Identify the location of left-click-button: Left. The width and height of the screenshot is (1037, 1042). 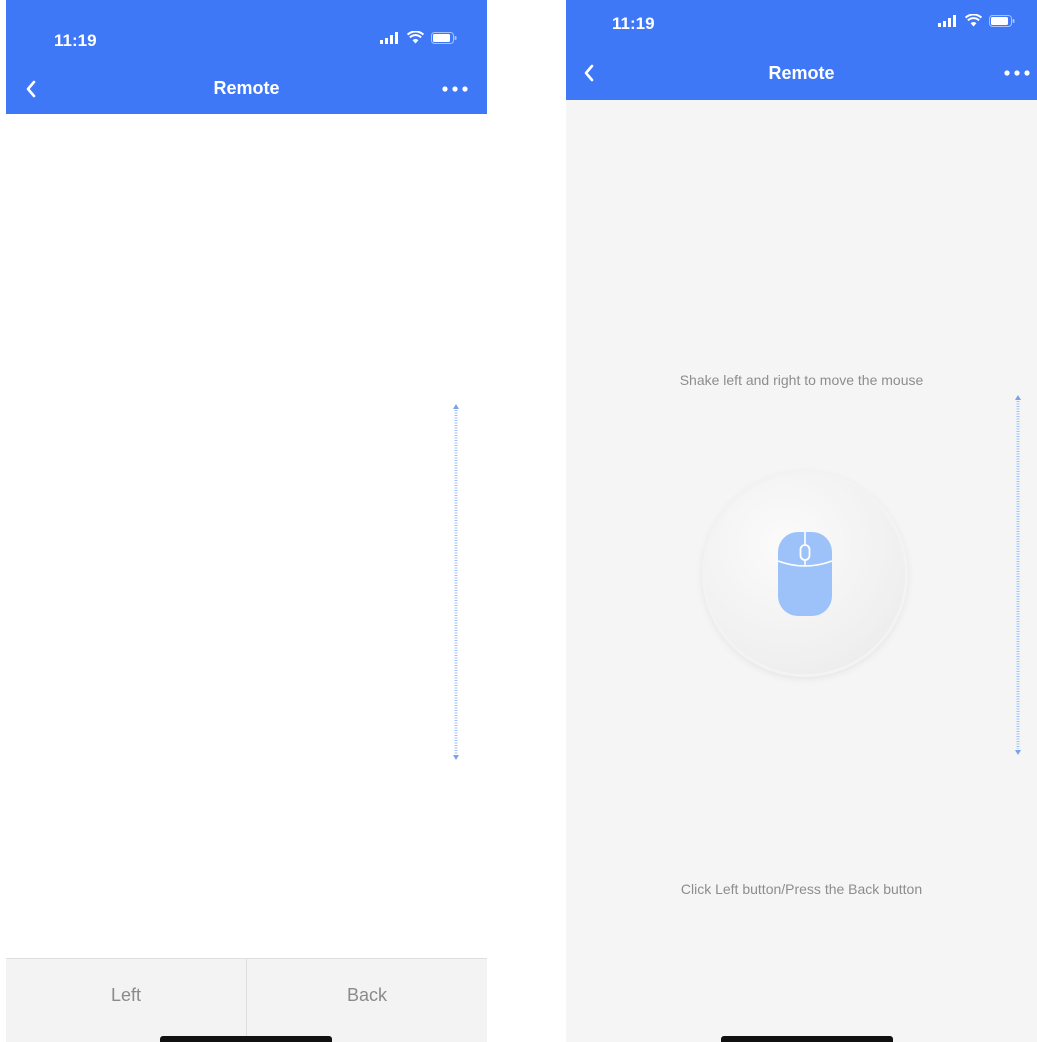
(126, 1000).